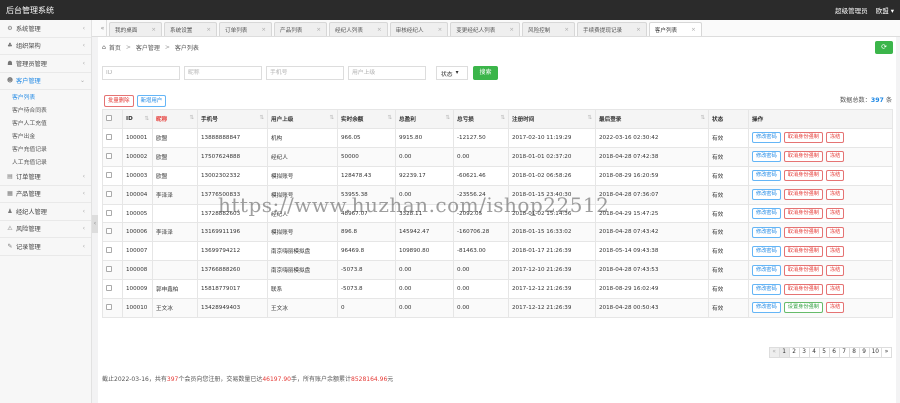 This screenshot has height=403, width=900. I want to click on user-caret-icon: ▾, so click(892, 11).